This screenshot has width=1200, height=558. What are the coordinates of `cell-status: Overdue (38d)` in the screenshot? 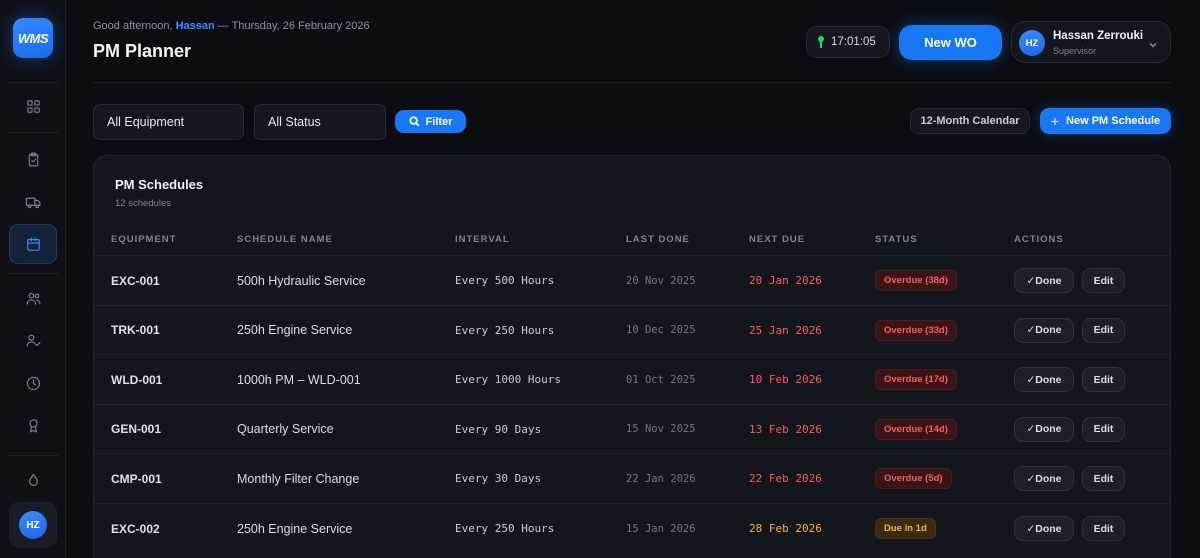 It's located at (916, 280).